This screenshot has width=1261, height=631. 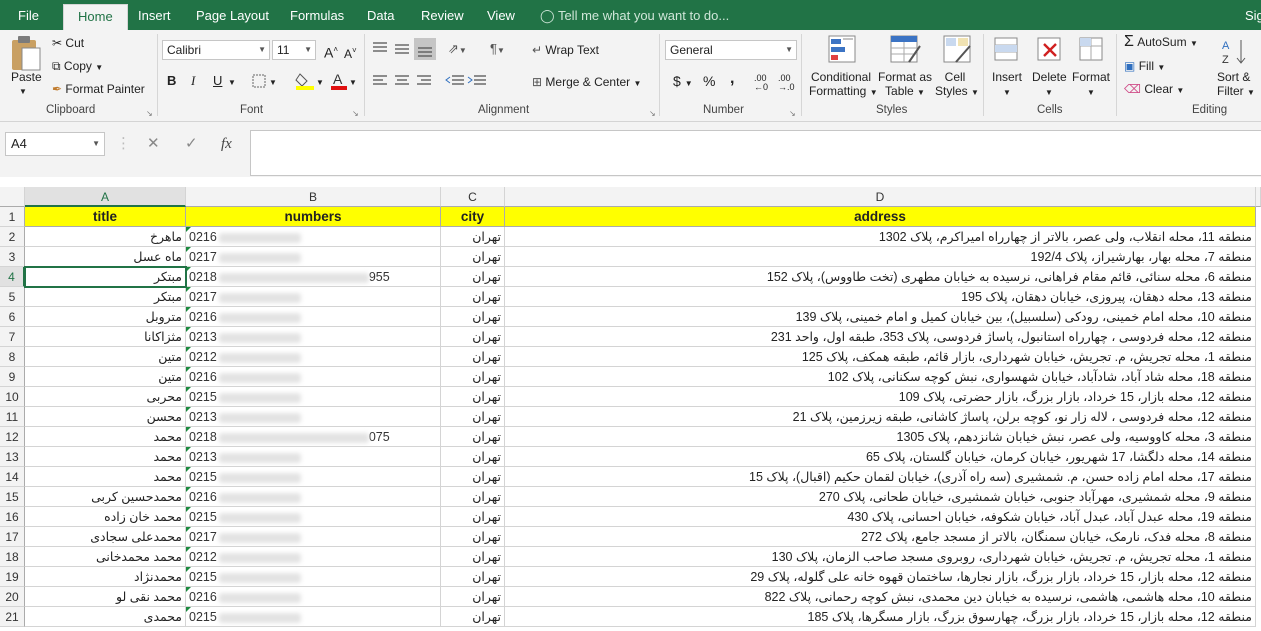 What do you see at coordinates (497, 50) in the screenshot?
I see `text-direction-icon: ¶▼` at bounding box center [497, 50].